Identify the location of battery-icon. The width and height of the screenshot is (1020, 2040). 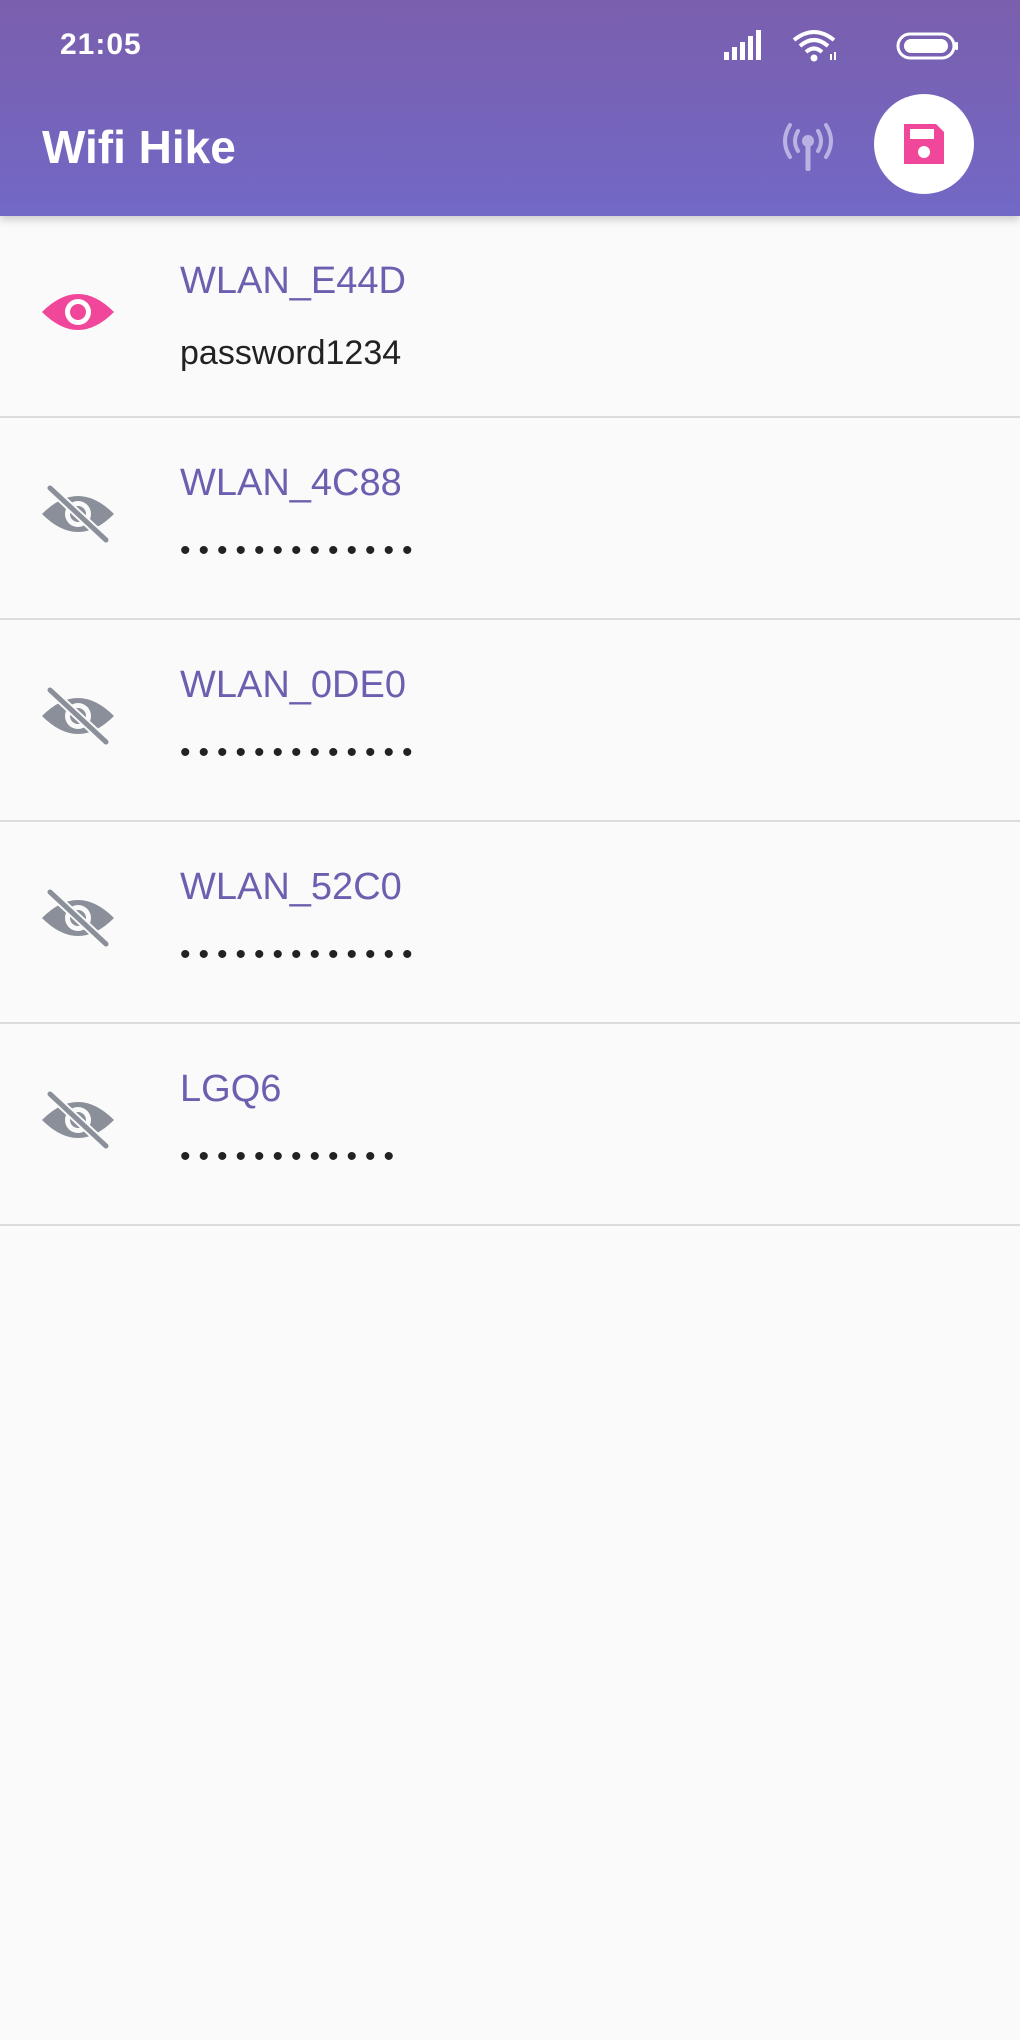
(927, 46).